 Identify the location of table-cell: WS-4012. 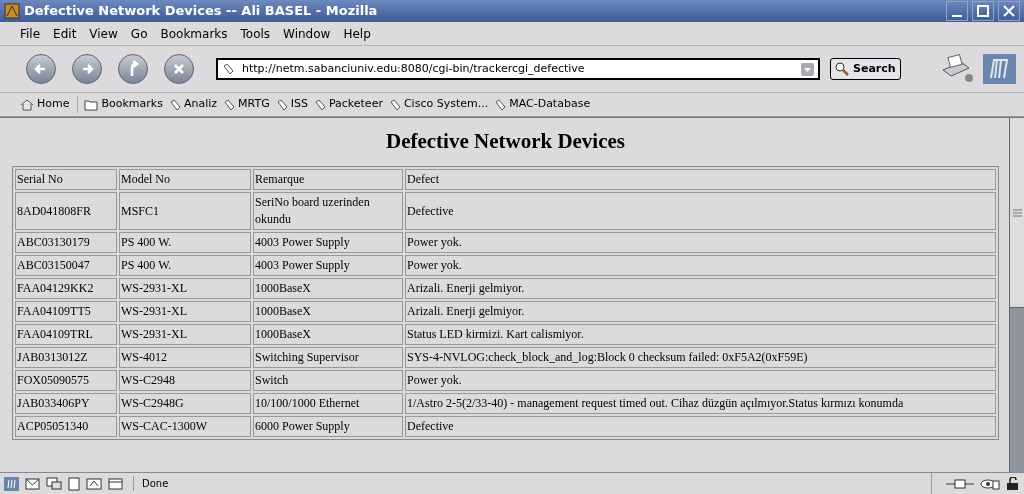
(185, 357).